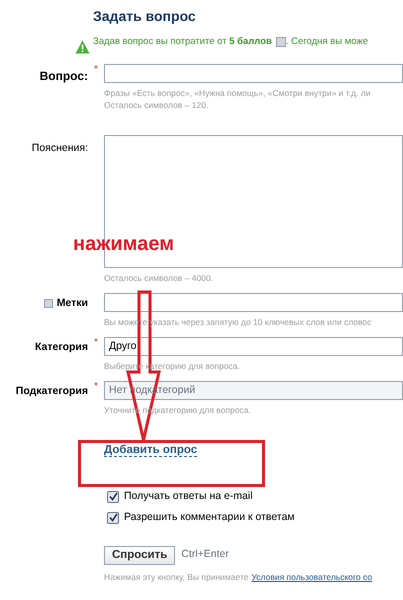  I want to click on hint-text: Осталось символов – 4000., so click(159, 278).